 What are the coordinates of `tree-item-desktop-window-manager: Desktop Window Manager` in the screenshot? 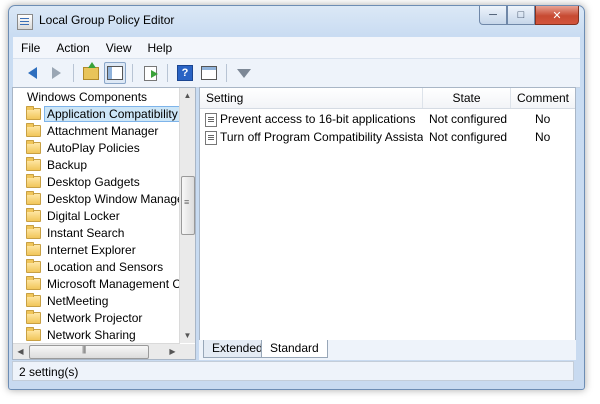 It's located at (107, 198).